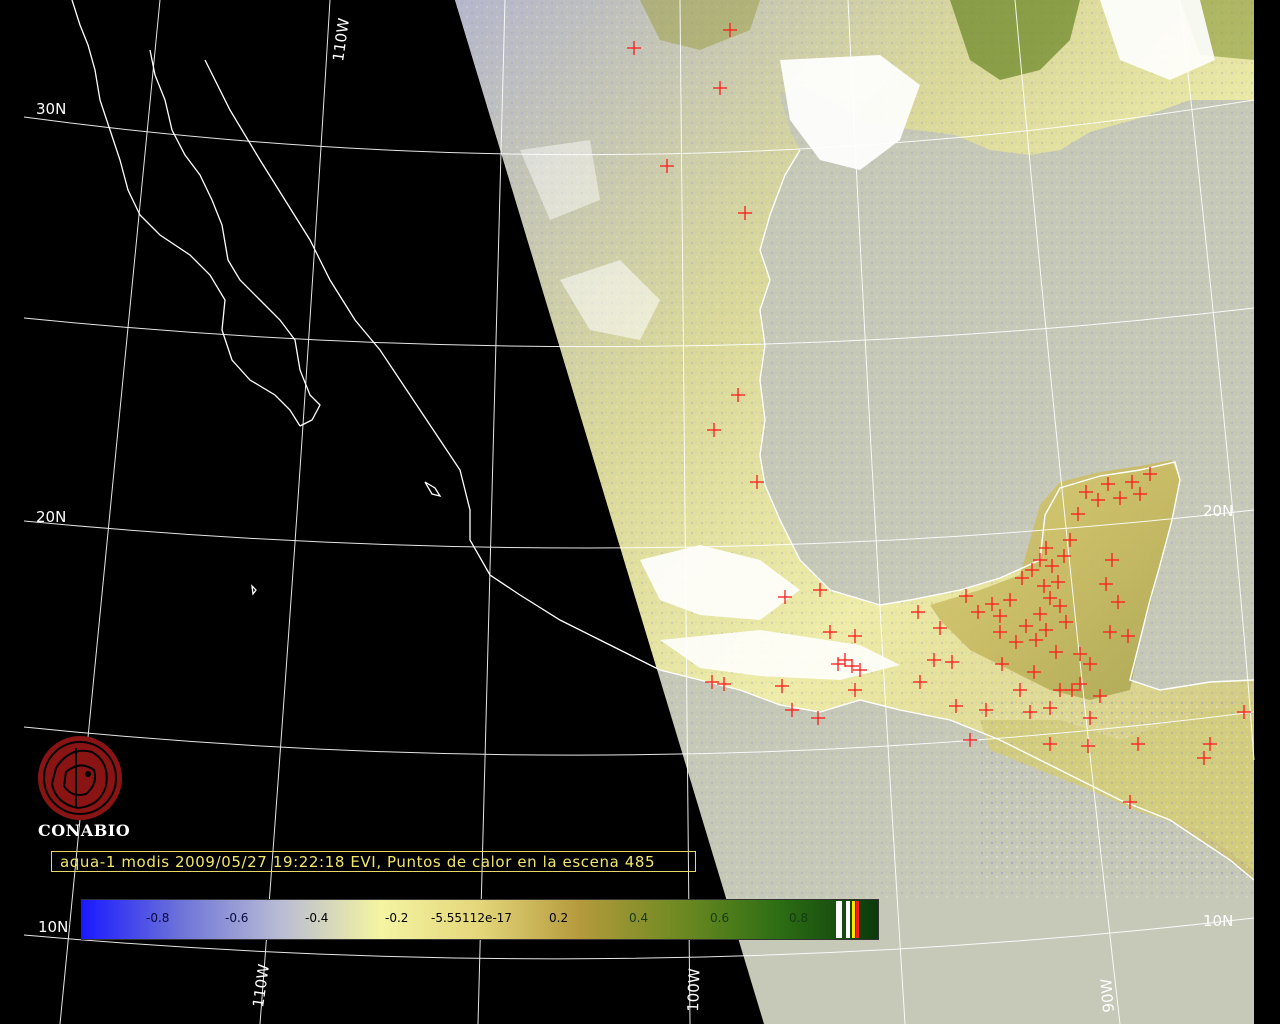 Image resolution: width=1280 pixels, height=1024 pixels. What do you see at coordinates (720, 918) in the screenshot?
I see `colorbar-tick-7: 0.6` at bounding box center [720, 918].